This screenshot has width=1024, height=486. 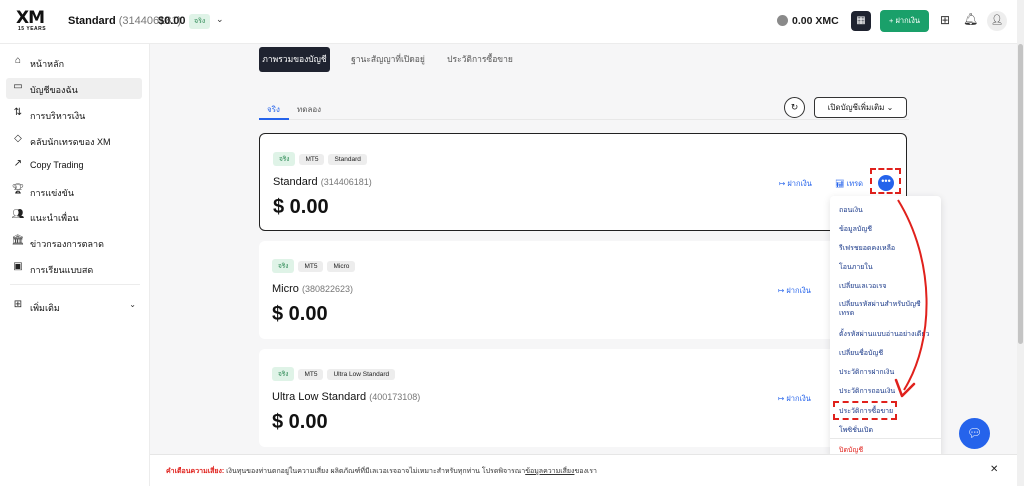 I want to click on tag-account-type: Micro, so click(x=341, y=266).